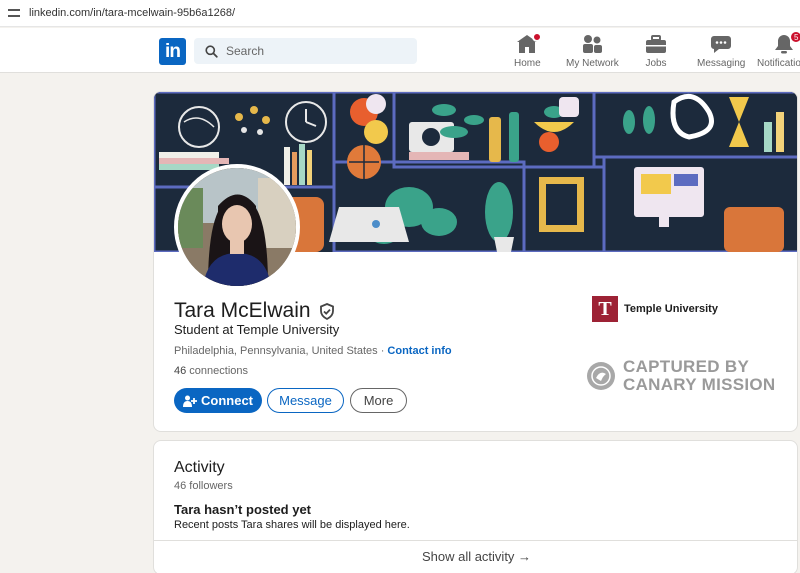 The height and width of the screenshot is (573, 800). What do you see at coordinates (227, 400) in the screenshot?
I see `connect-button-label: Connect` at bounding box center [227, 400].